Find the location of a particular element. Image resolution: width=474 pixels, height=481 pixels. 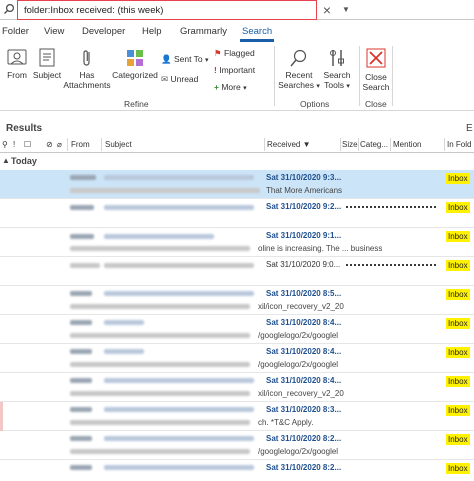

search-input: folder:Inbox received: (this week) is located at coordinates (167, 10).